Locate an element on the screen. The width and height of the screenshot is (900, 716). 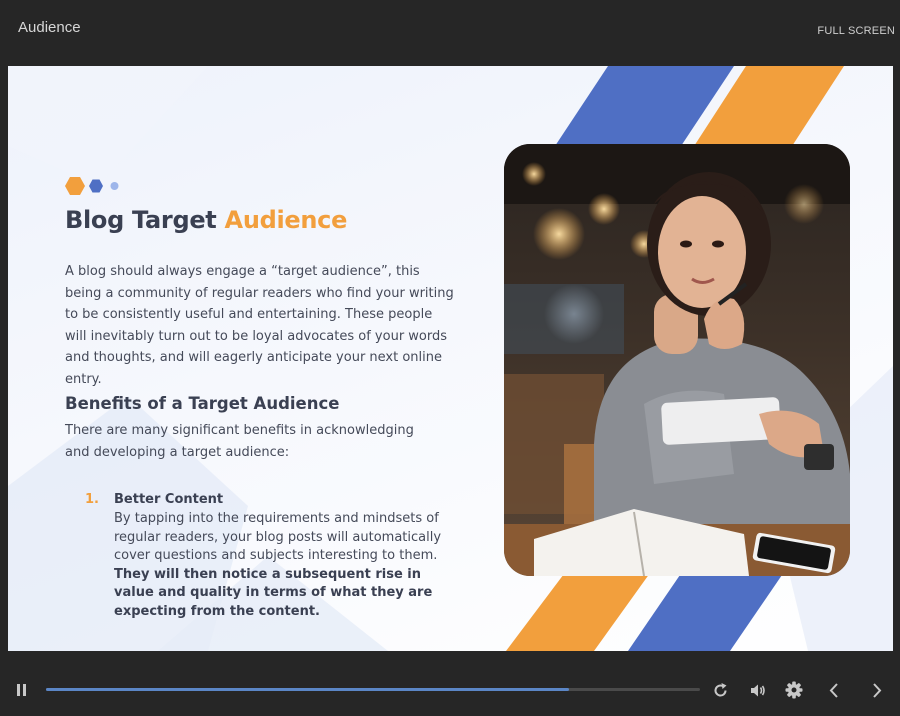
list-number: 1. is located at coordinates (92, 499).